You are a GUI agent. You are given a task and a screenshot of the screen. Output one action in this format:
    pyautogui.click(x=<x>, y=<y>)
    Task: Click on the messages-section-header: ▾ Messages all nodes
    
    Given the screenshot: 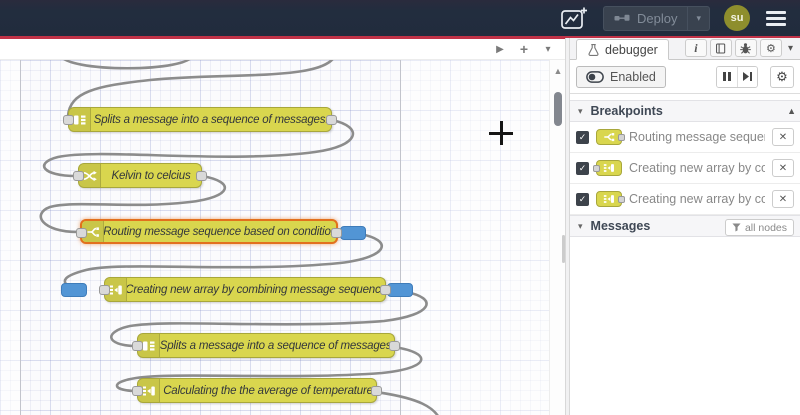 What is the action you would take?
    pyautogui.click(x=685, y=226)
    